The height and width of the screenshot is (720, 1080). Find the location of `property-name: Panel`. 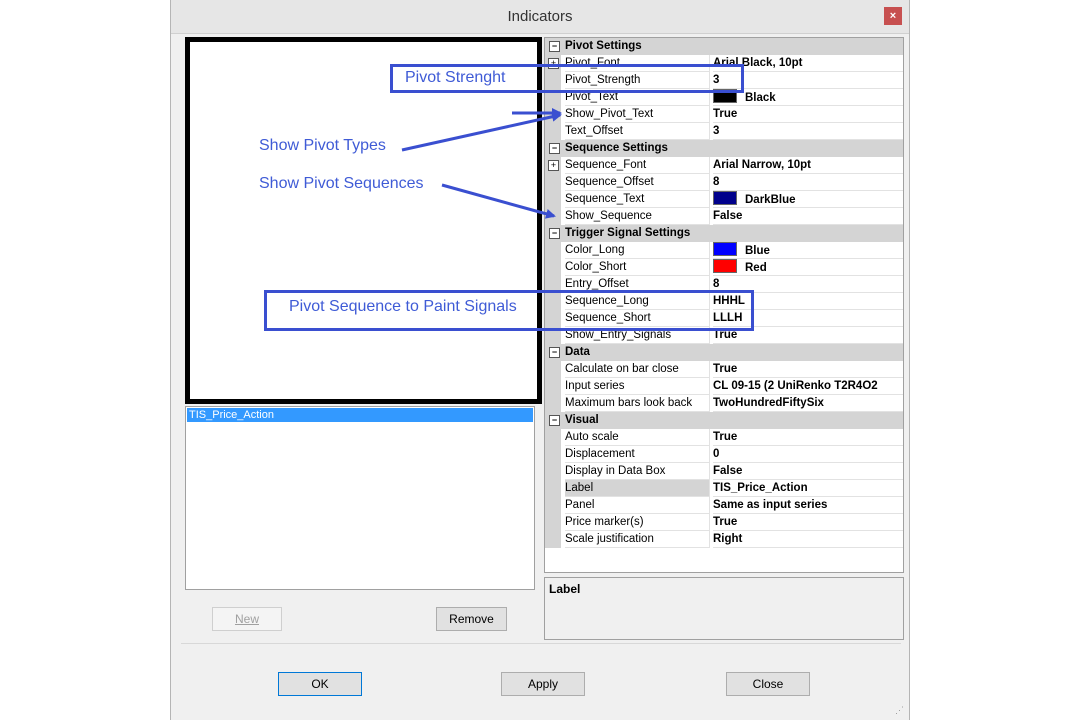

property-name: Panel is located at coordinates (637, 505).